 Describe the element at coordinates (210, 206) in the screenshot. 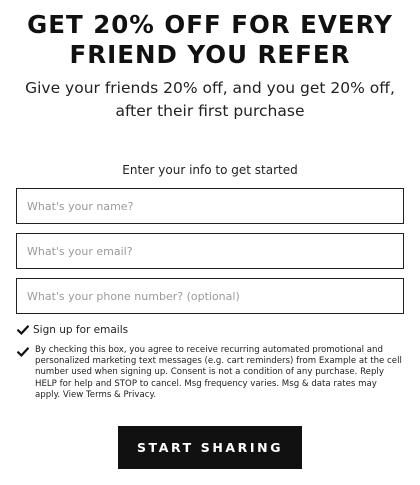

I see `name-input` at that location.